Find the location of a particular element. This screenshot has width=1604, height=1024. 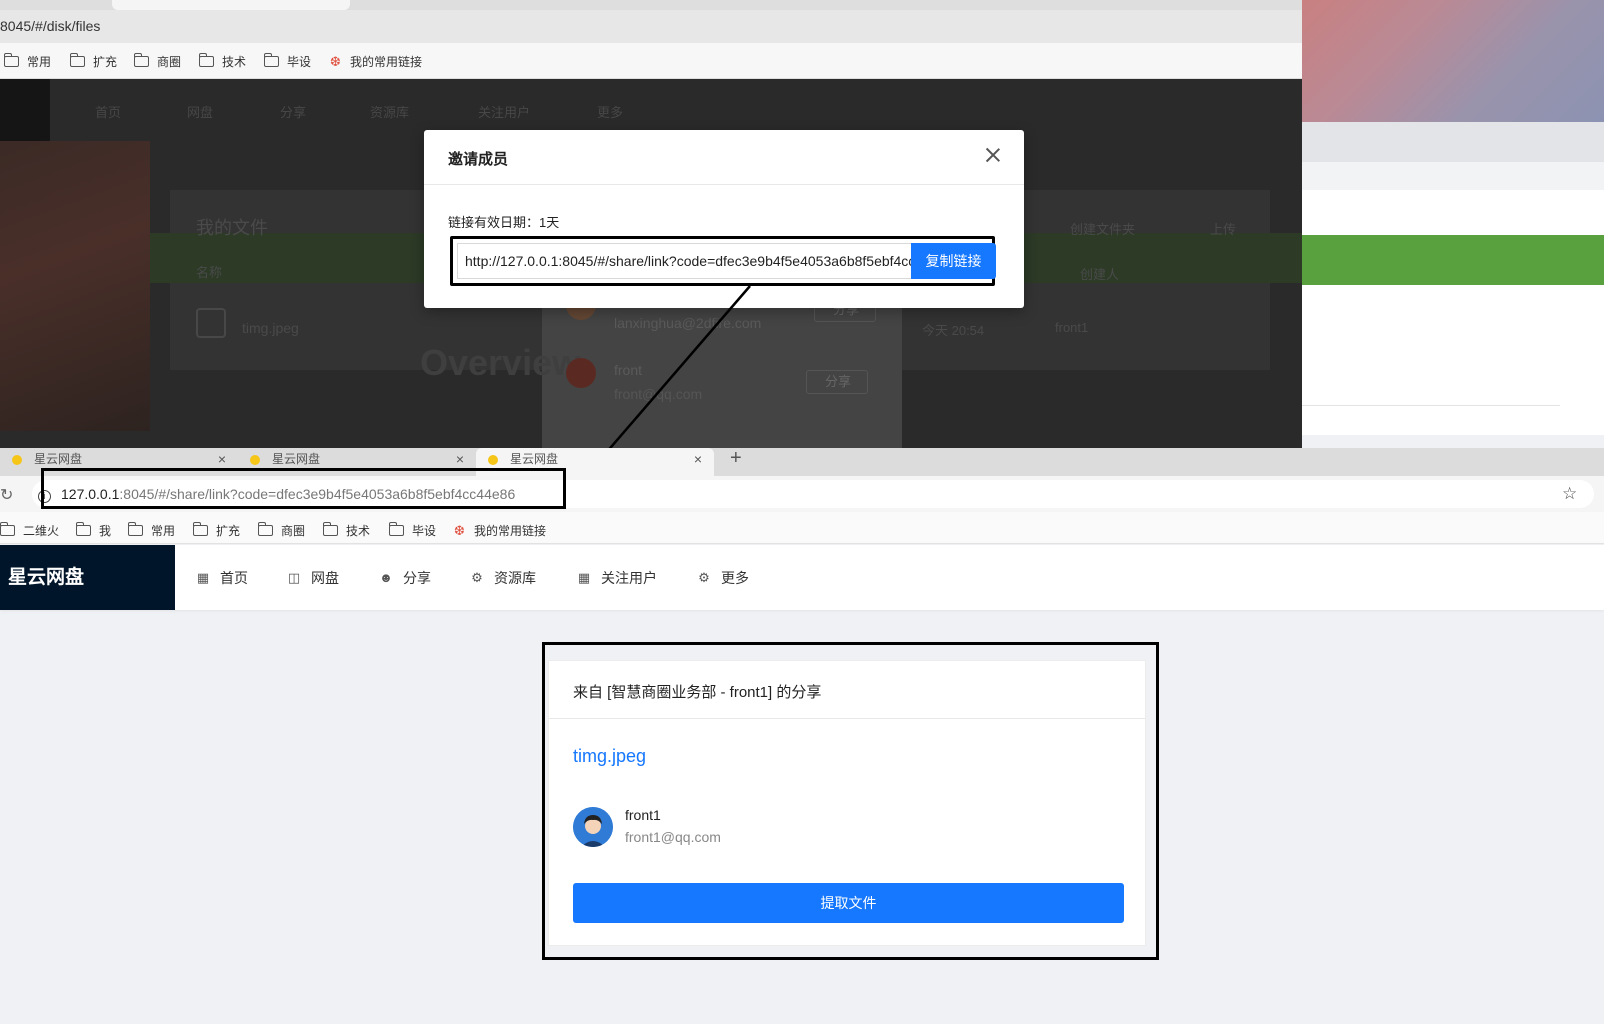

extract-file-button: 提取文件 is located at coordinates (848, 903).